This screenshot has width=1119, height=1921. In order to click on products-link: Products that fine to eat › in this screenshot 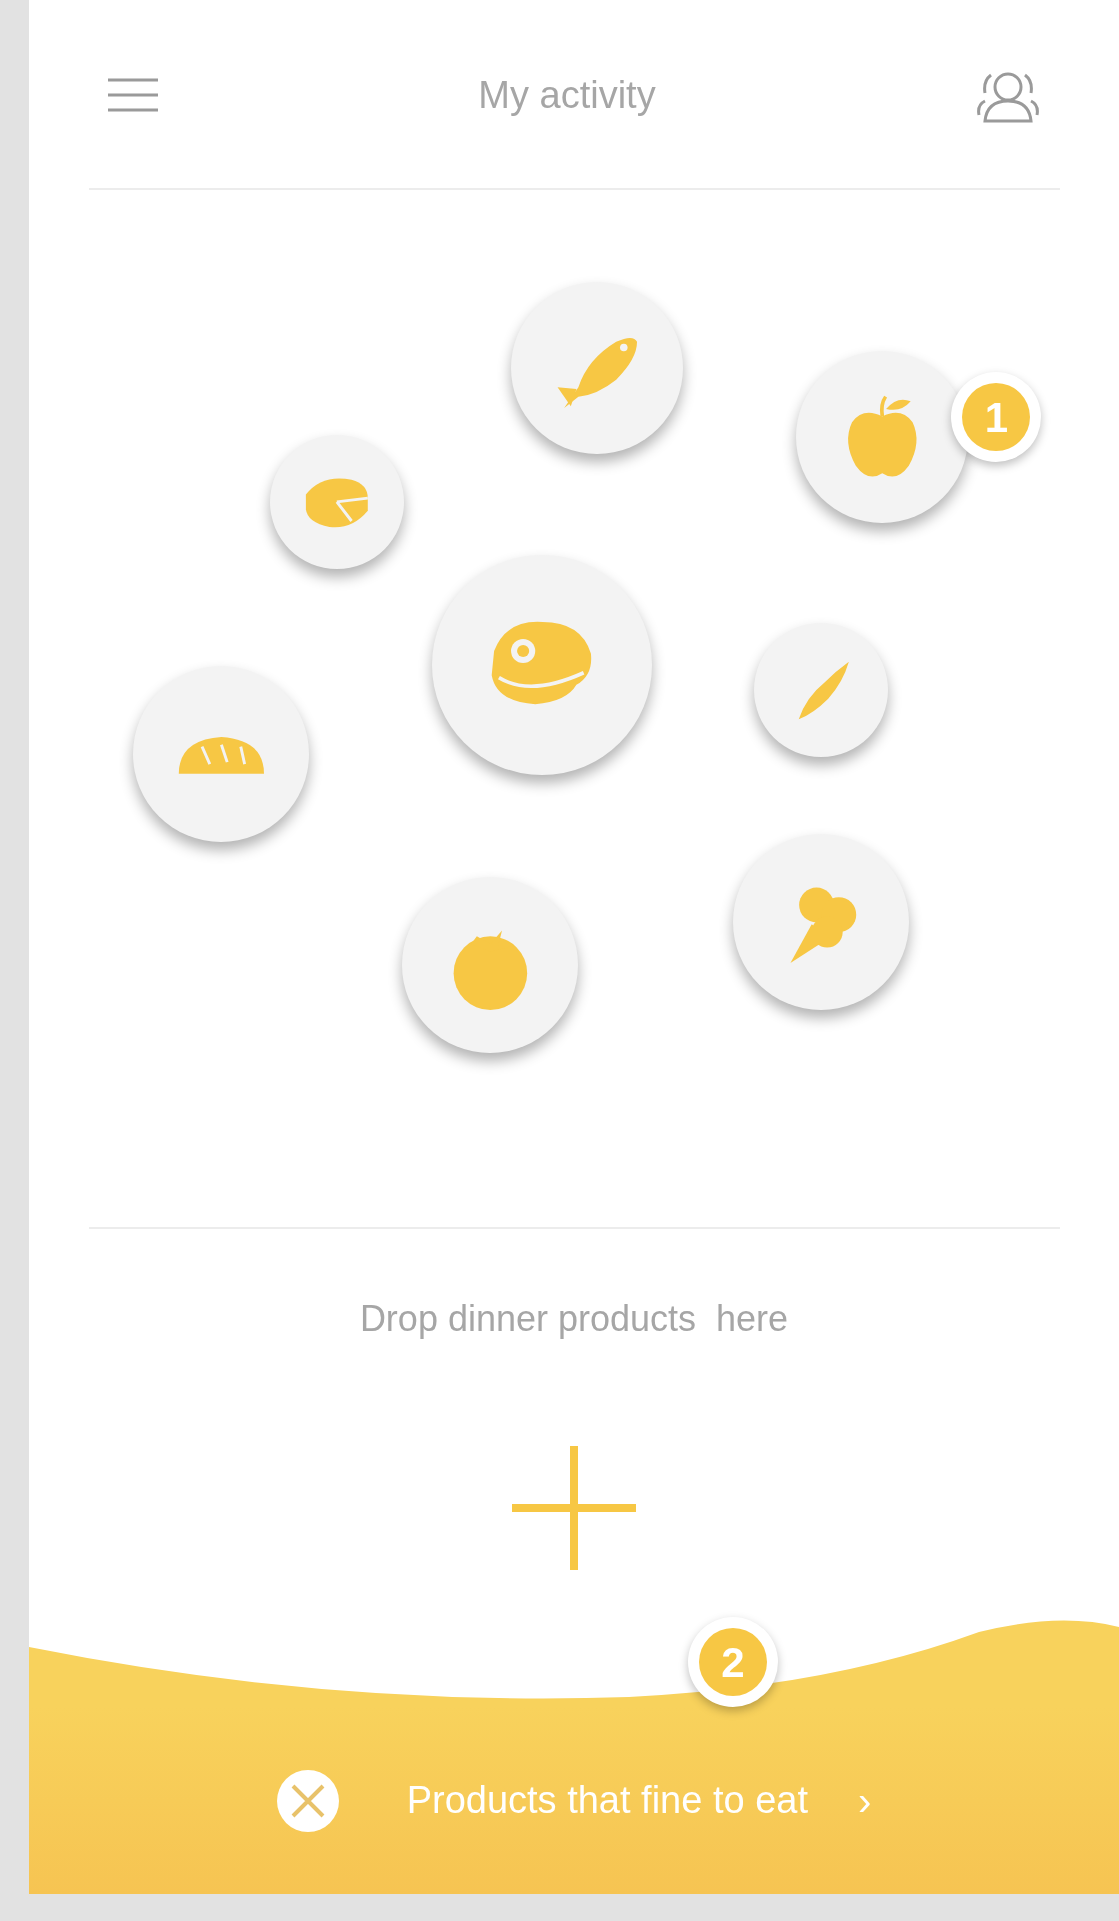, I will do `click(574, 1800)`.